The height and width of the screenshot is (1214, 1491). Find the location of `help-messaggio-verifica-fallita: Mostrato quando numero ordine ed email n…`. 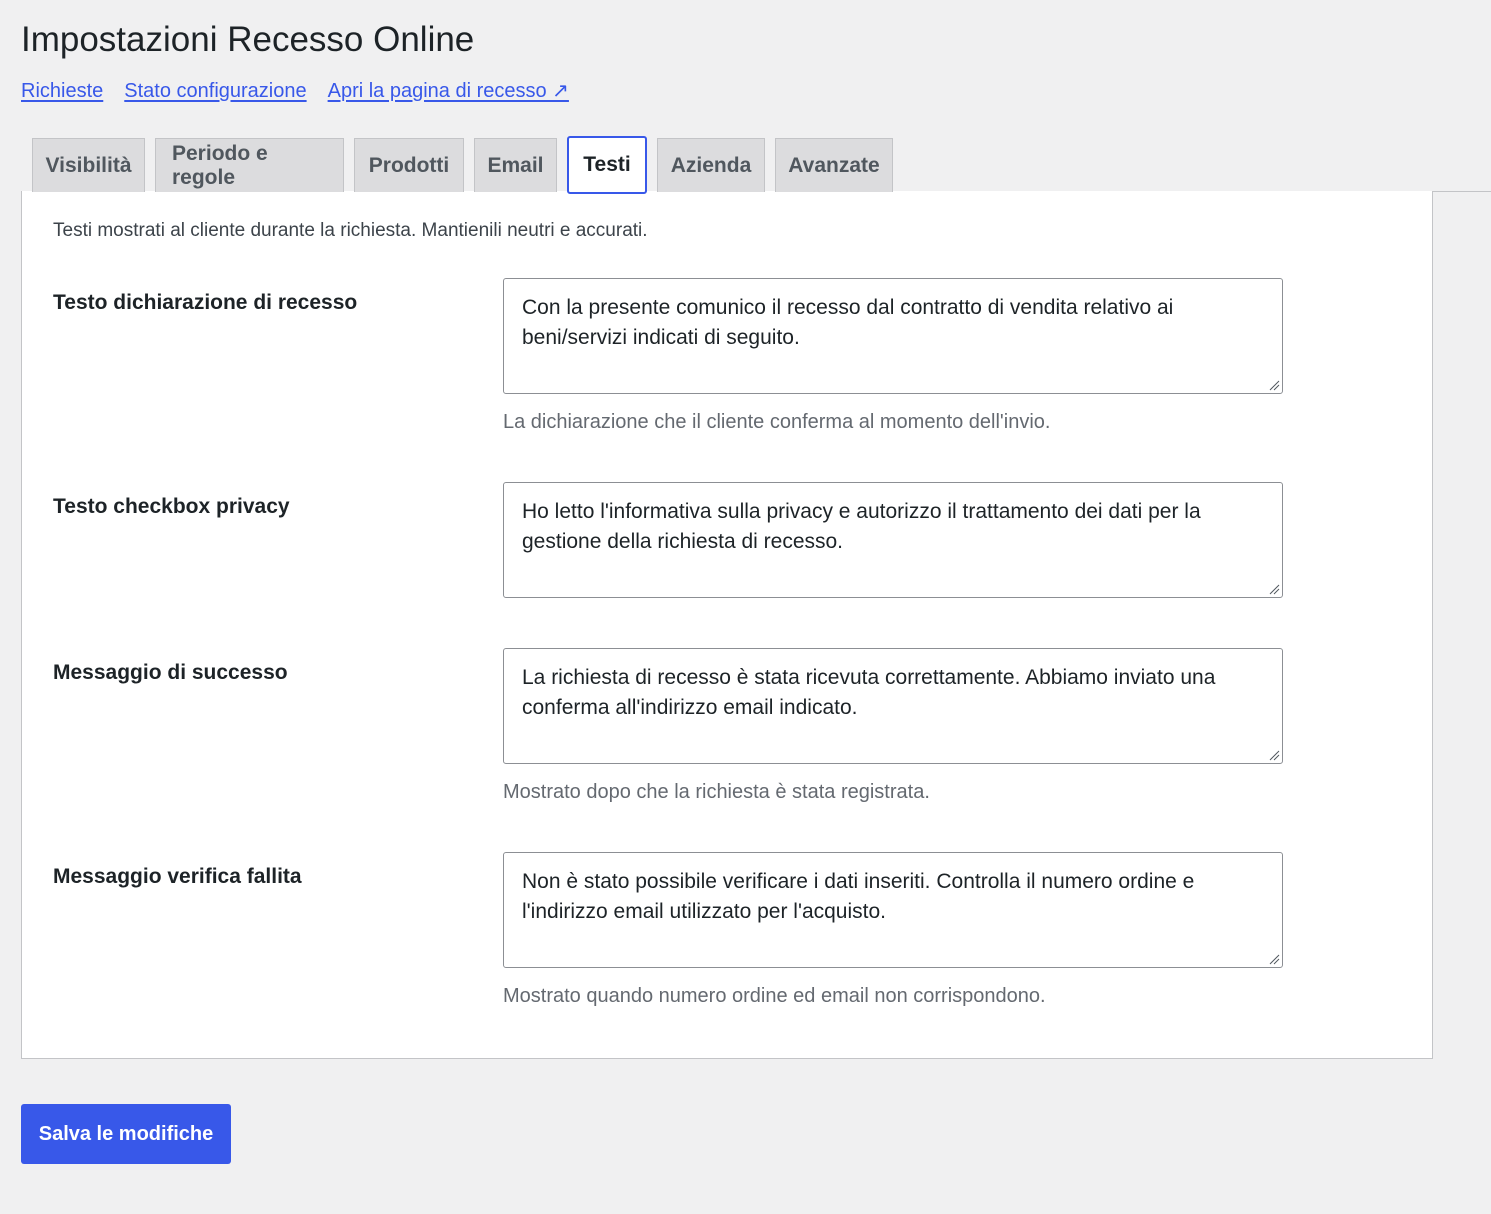

help-messaggio-verifica-fallita: Mostrato quando numero ordine ed email n… is located at coordinates (774, 996).